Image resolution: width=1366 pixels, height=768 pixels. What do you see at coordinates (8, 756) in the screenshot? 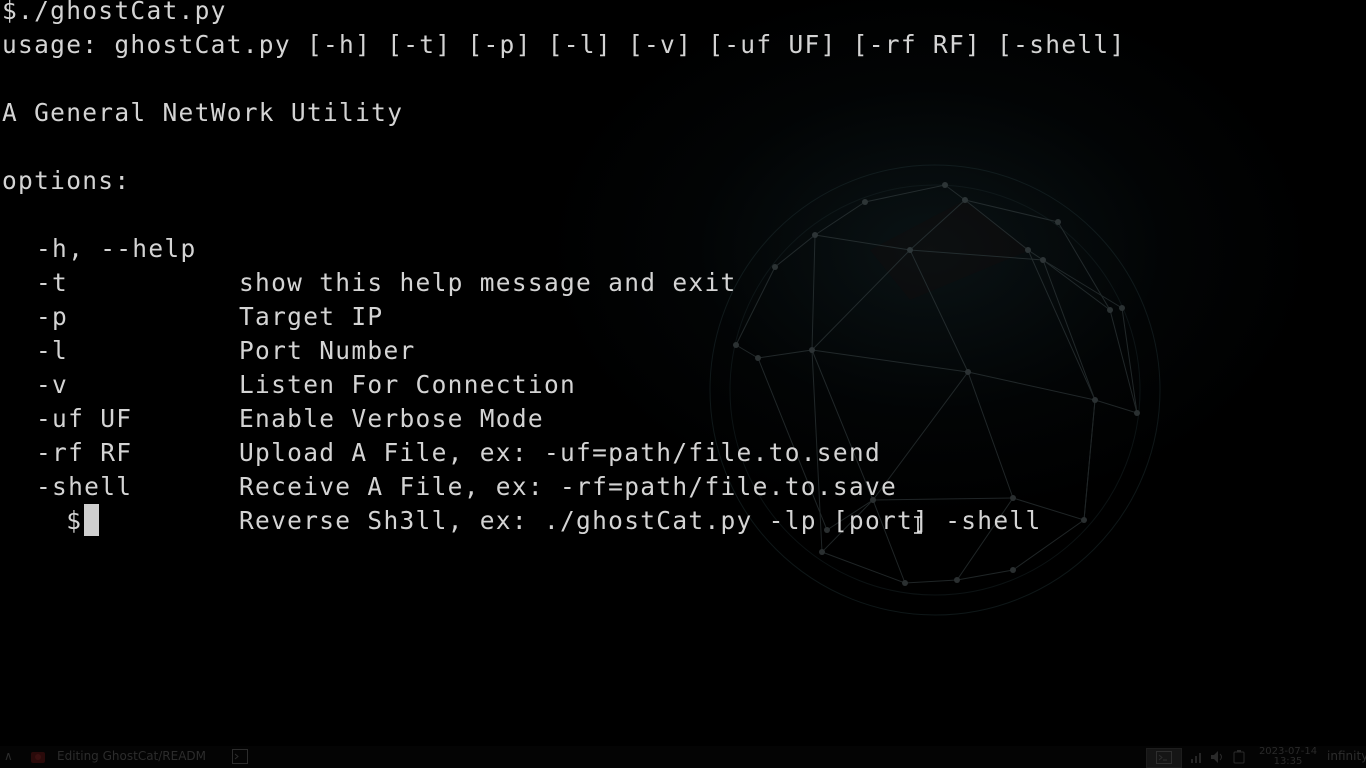
I see `app-menu-icon: ∧` at bounding box center [8, 756].